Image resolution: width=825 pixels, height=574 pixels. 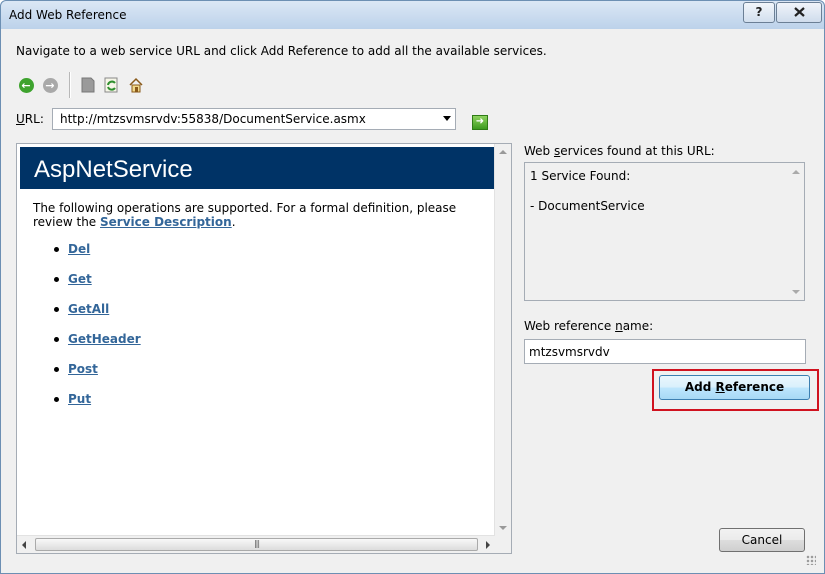 What do you see at coordinates (811, 560) in the screenshot?
I see `resize-grip-icon` at bounding box center [811, 560].